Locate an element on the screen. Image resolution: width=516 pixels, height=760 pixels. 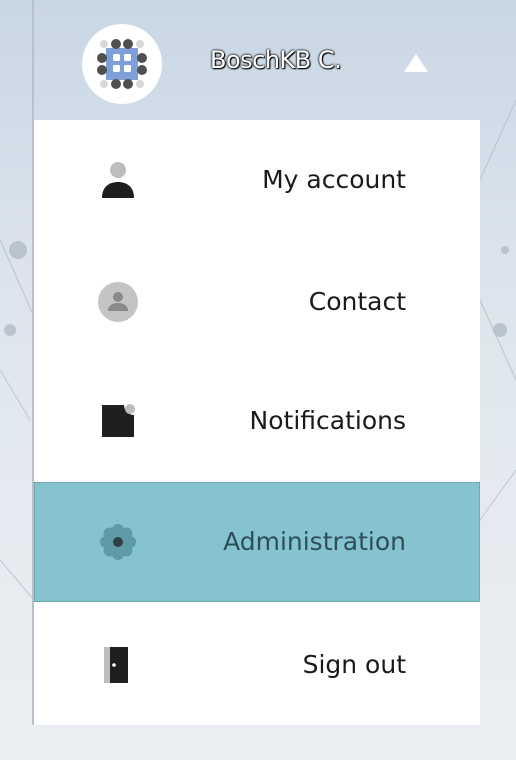
menu-item-label: Administration is located at coordinates (314, 541).